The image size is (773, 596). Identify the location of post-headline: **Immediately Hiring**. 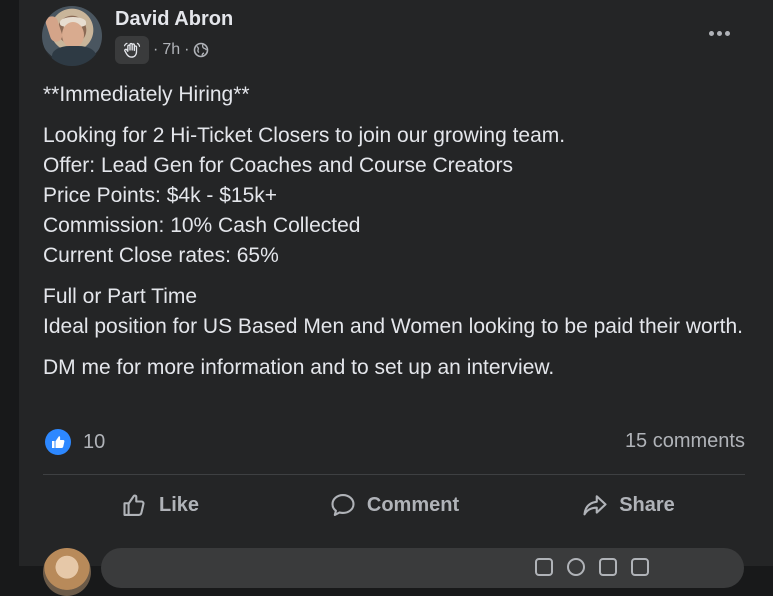
(146, 94).